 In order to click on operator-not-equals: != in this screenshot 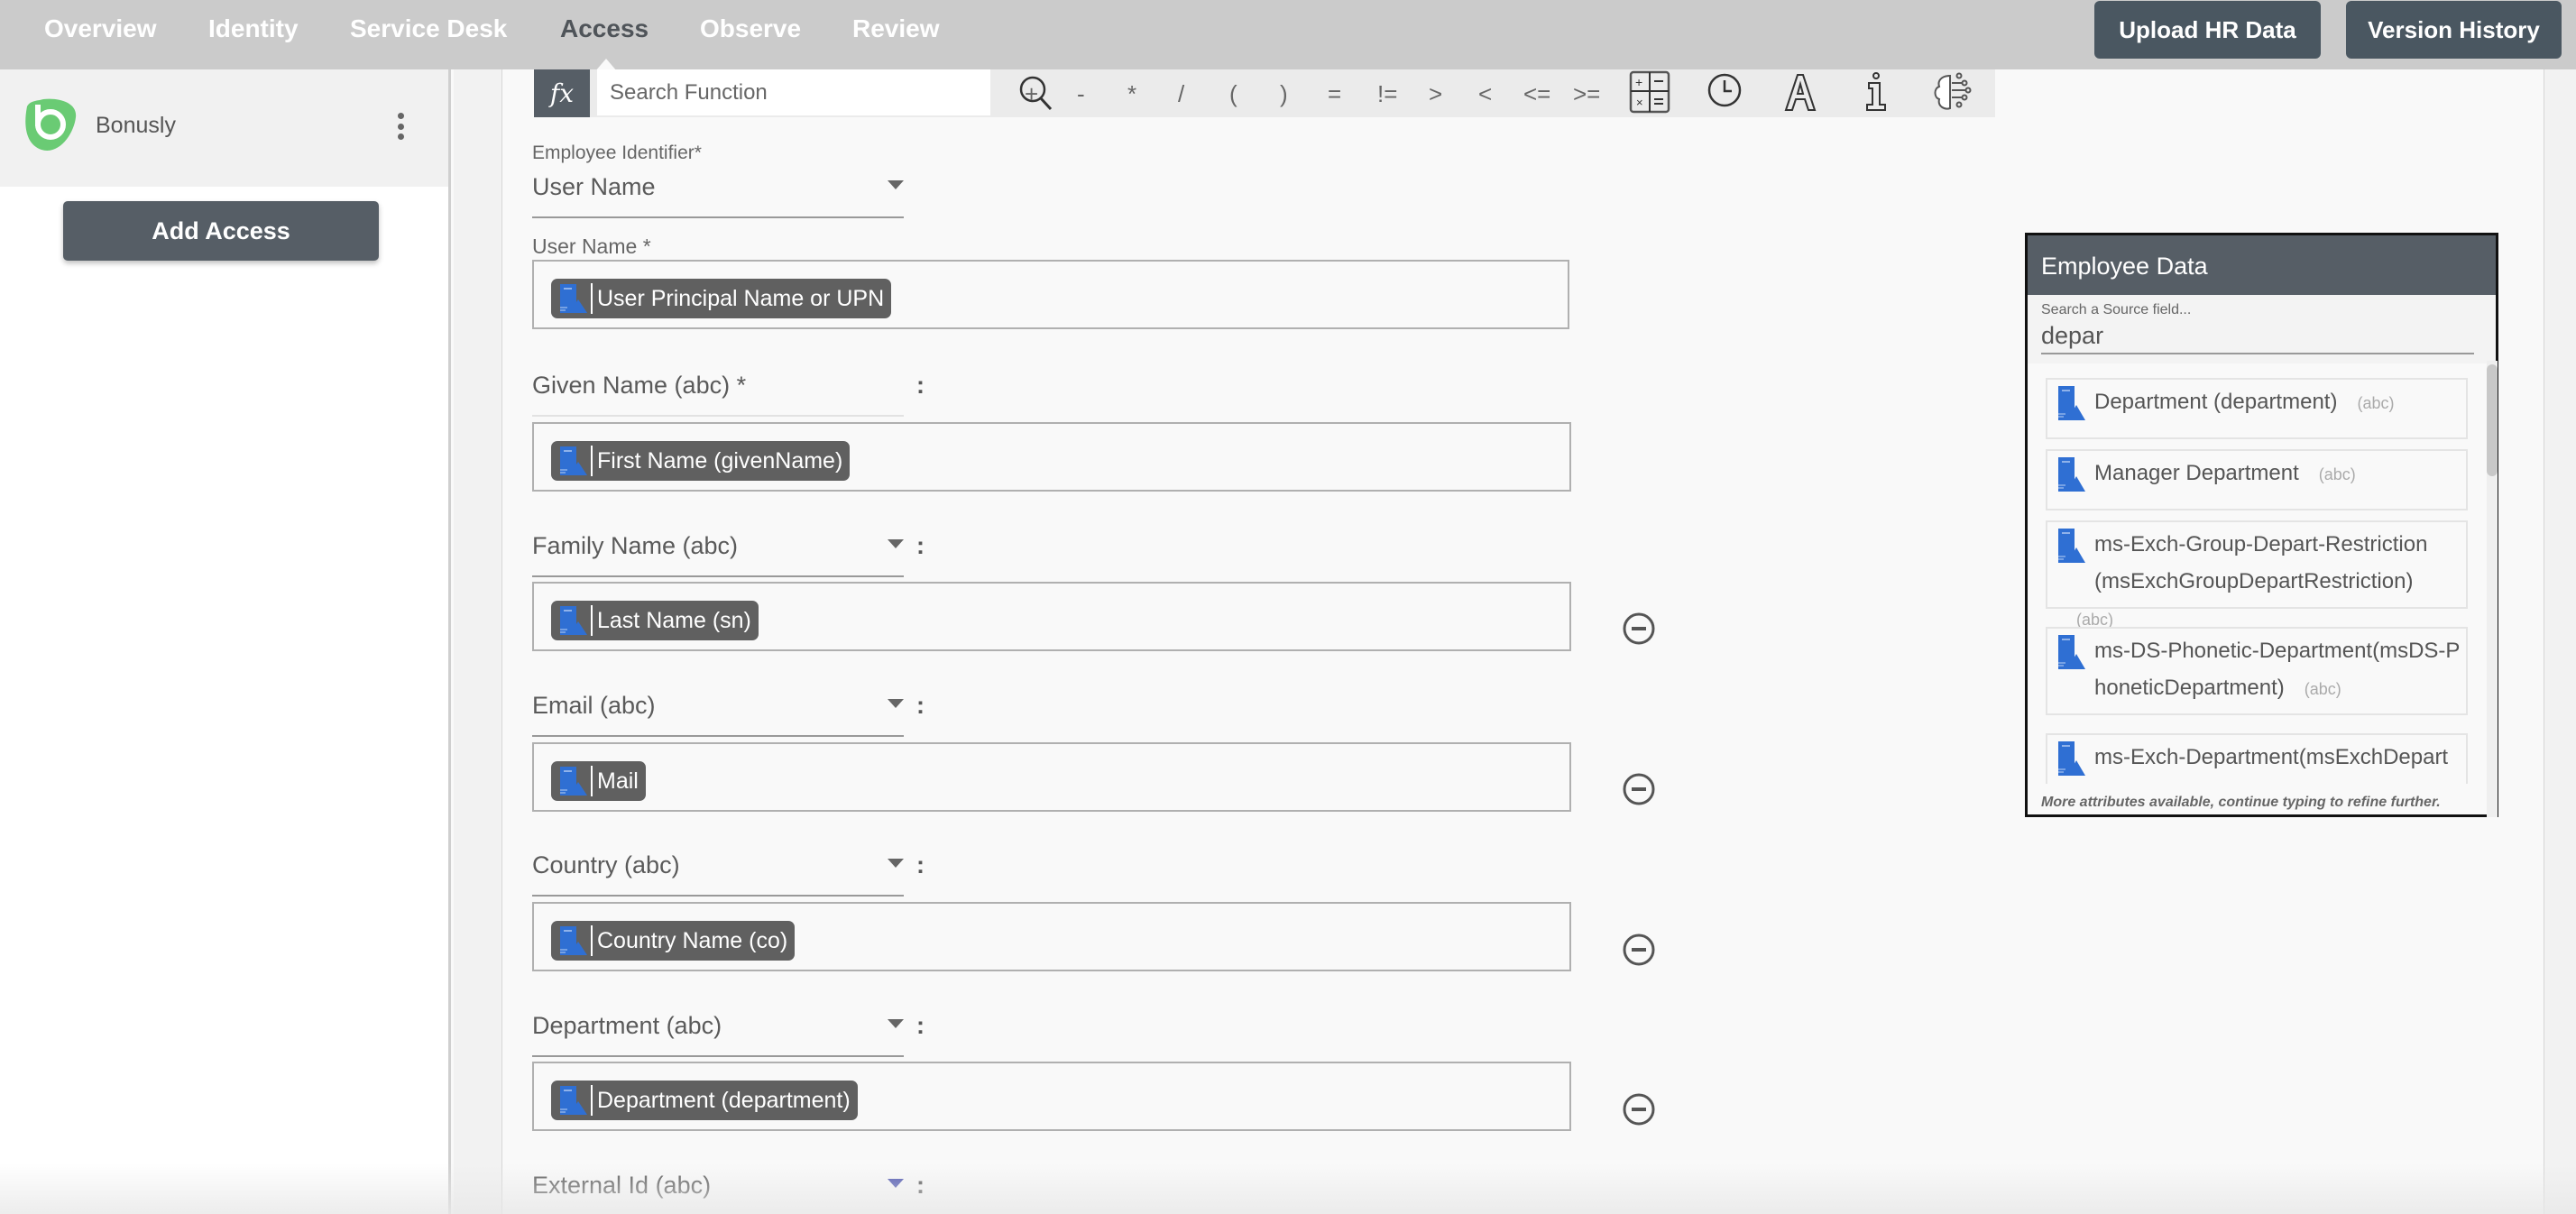, I will do `click(1387, 94)`.